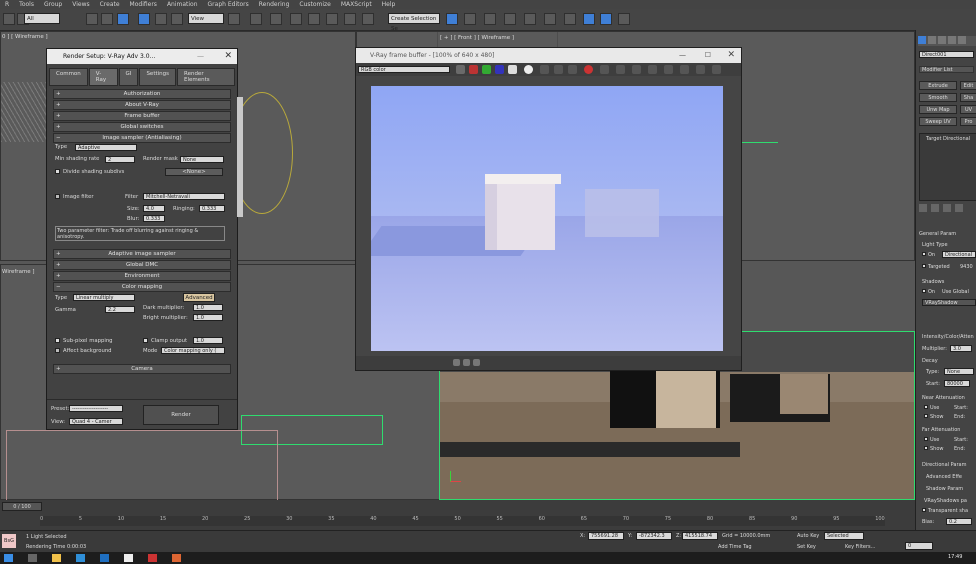  I want to click on select-region-icon, so click(123, 19).